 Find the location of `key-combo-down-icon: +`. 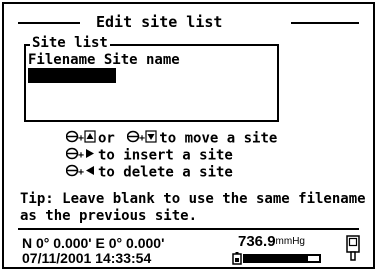

key-combo-down-icon: + is located at coordinates (142, 138).